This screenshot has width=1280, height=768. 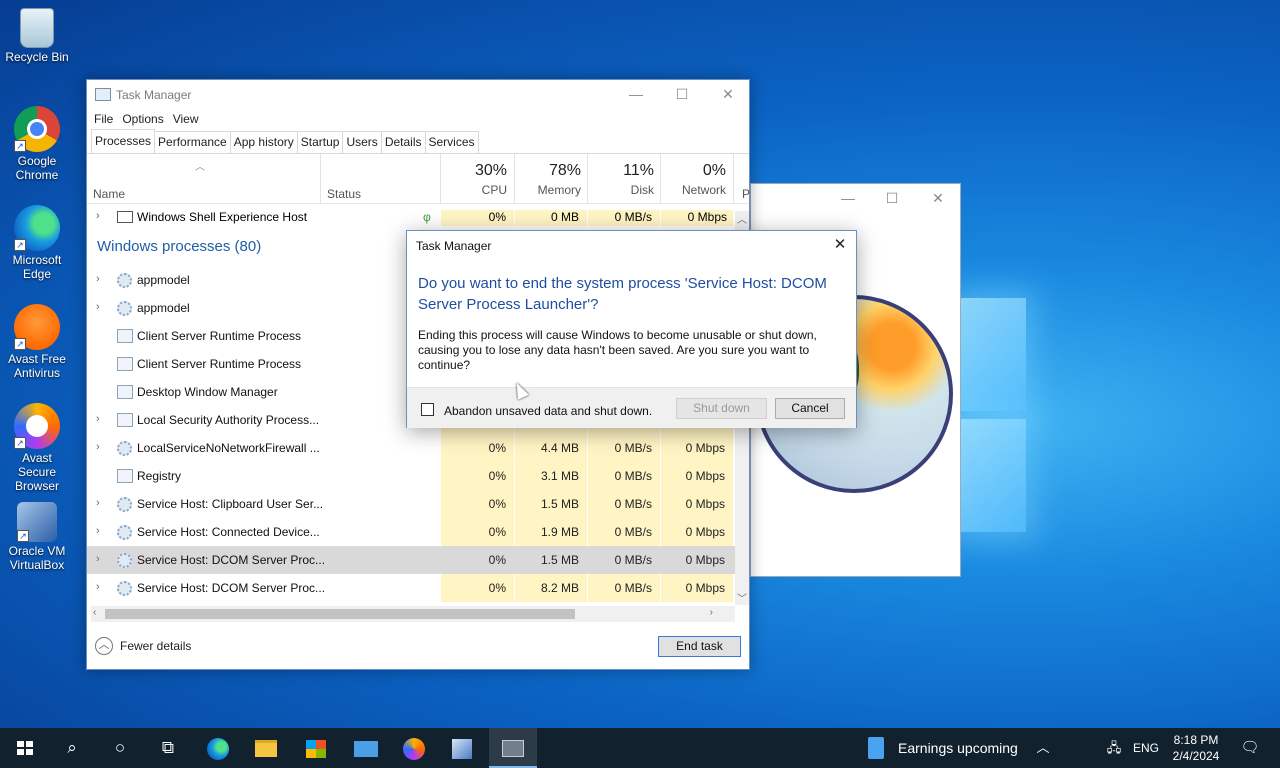 What do you see at coordinates (1250, 748) in the screenshot?
I see `notification-icon: 🗨` at bounding box center [1250, 748].